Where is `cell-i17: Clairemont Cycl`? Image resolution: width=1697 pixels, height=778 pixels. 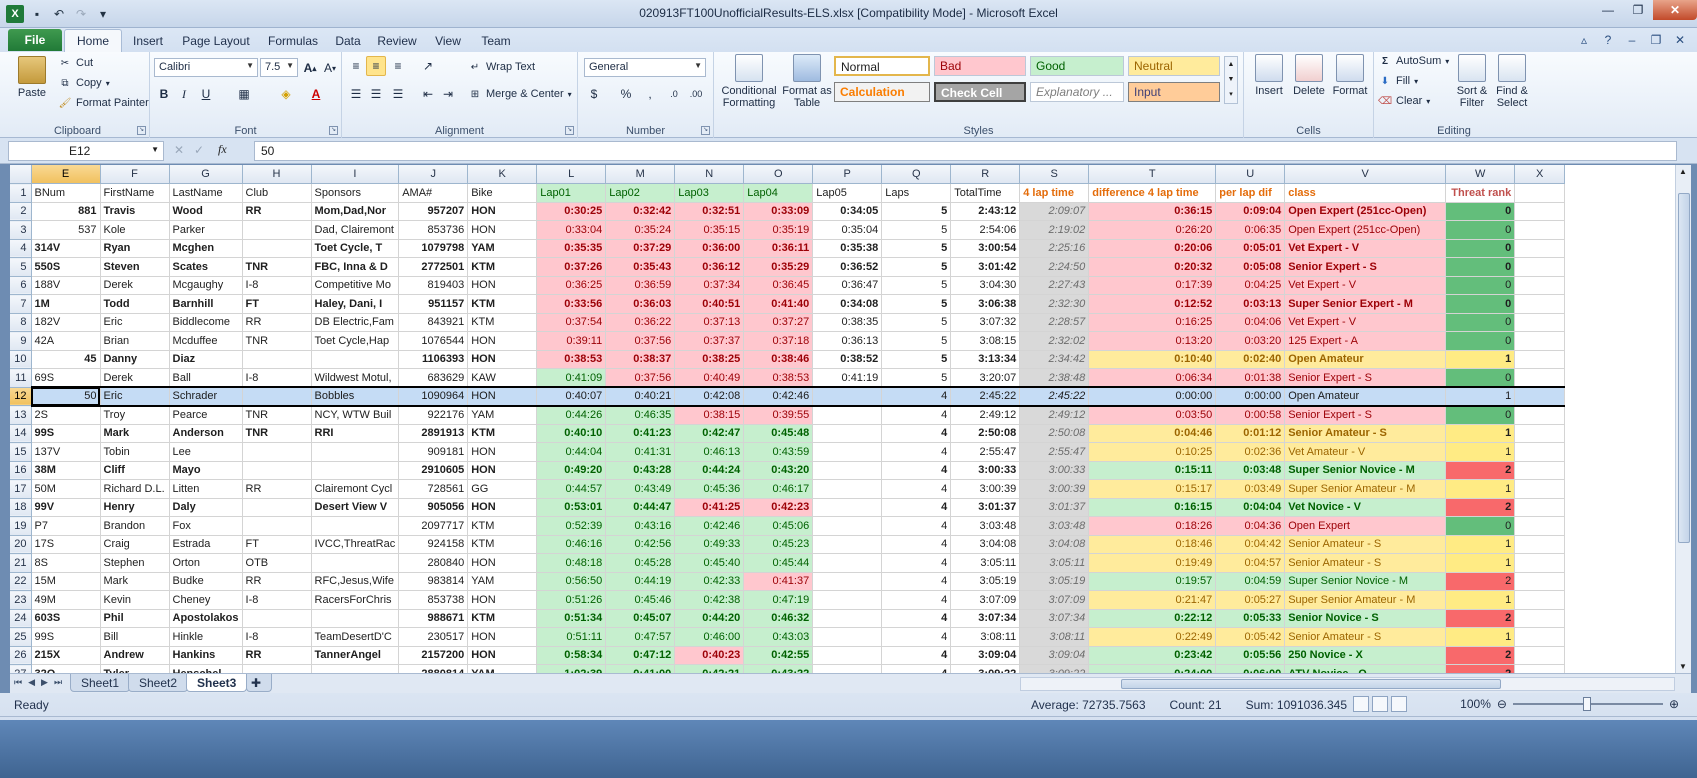 cell-i17: Clairemont Cycl is located at coordinates (355, 489).